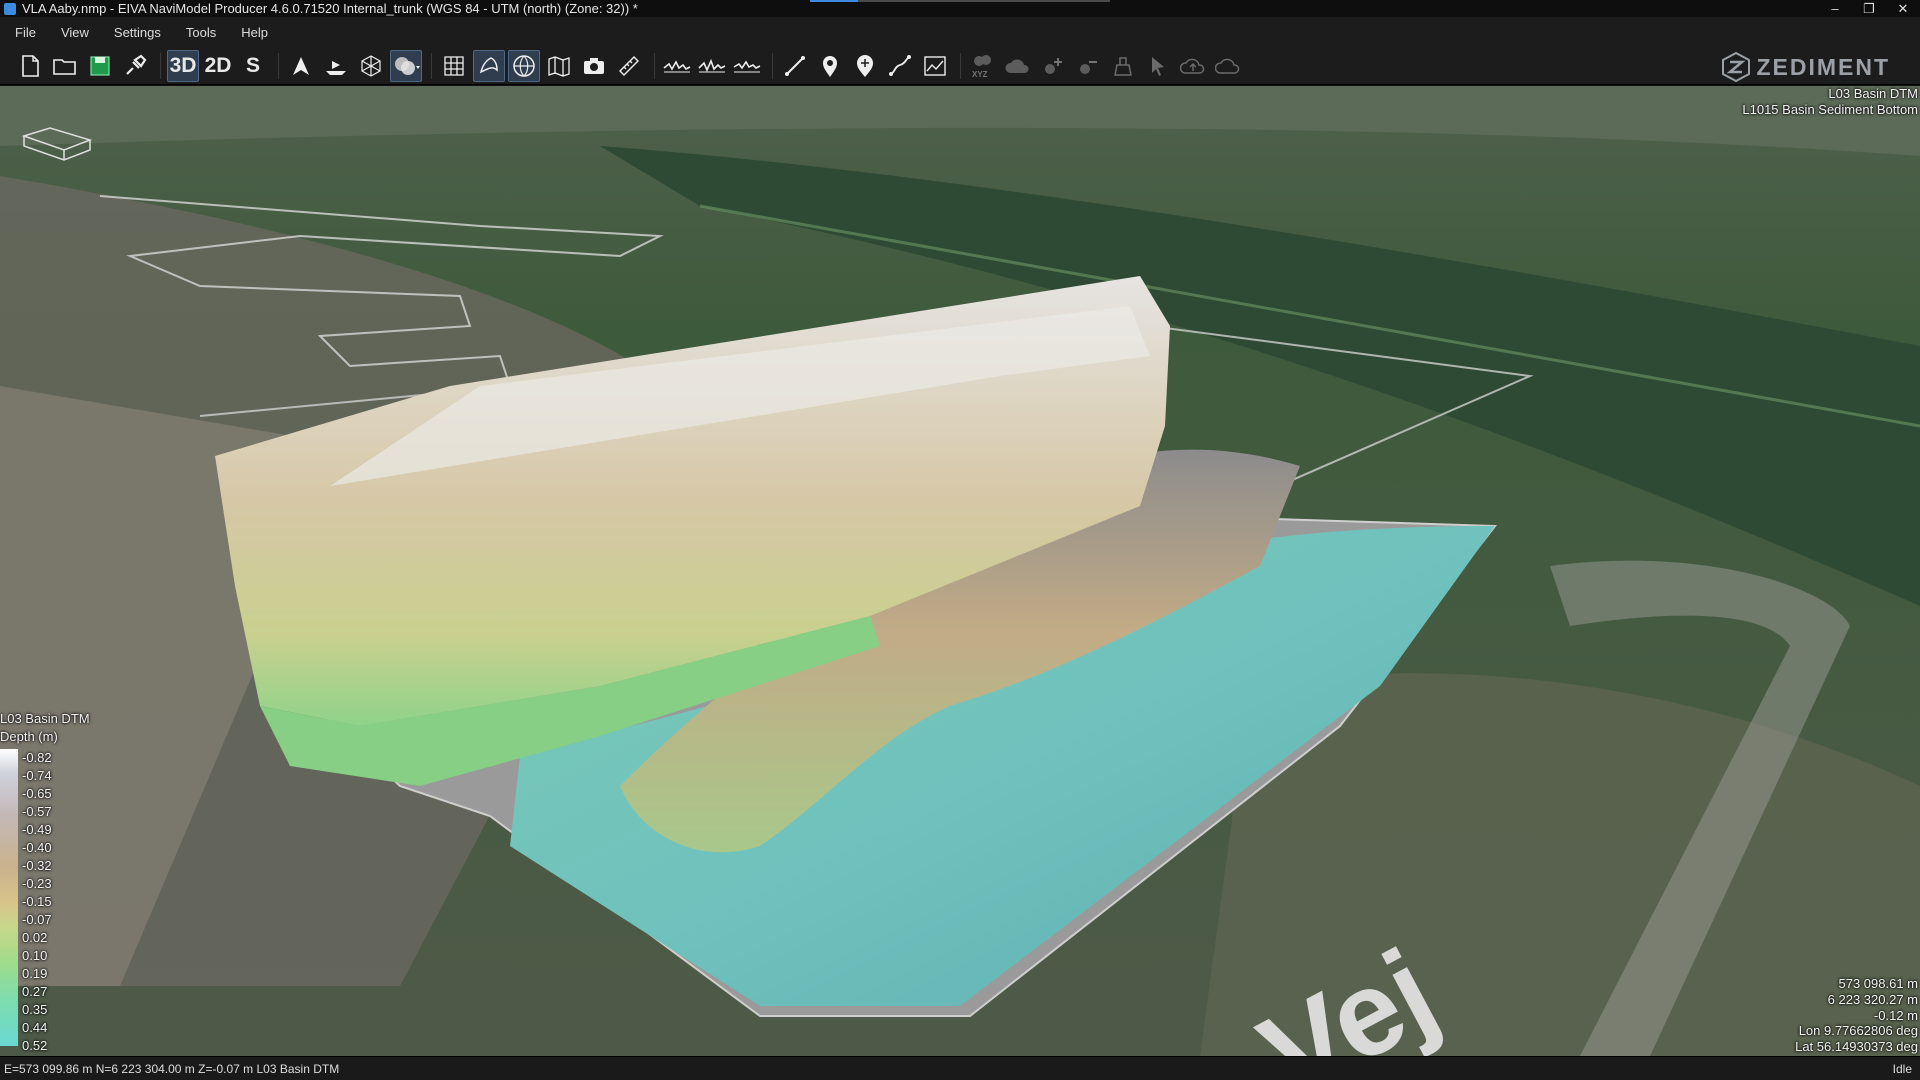 The height and width of the screenshot is (1080, 1920). I want to click on globe-icon, so click(524, 66).